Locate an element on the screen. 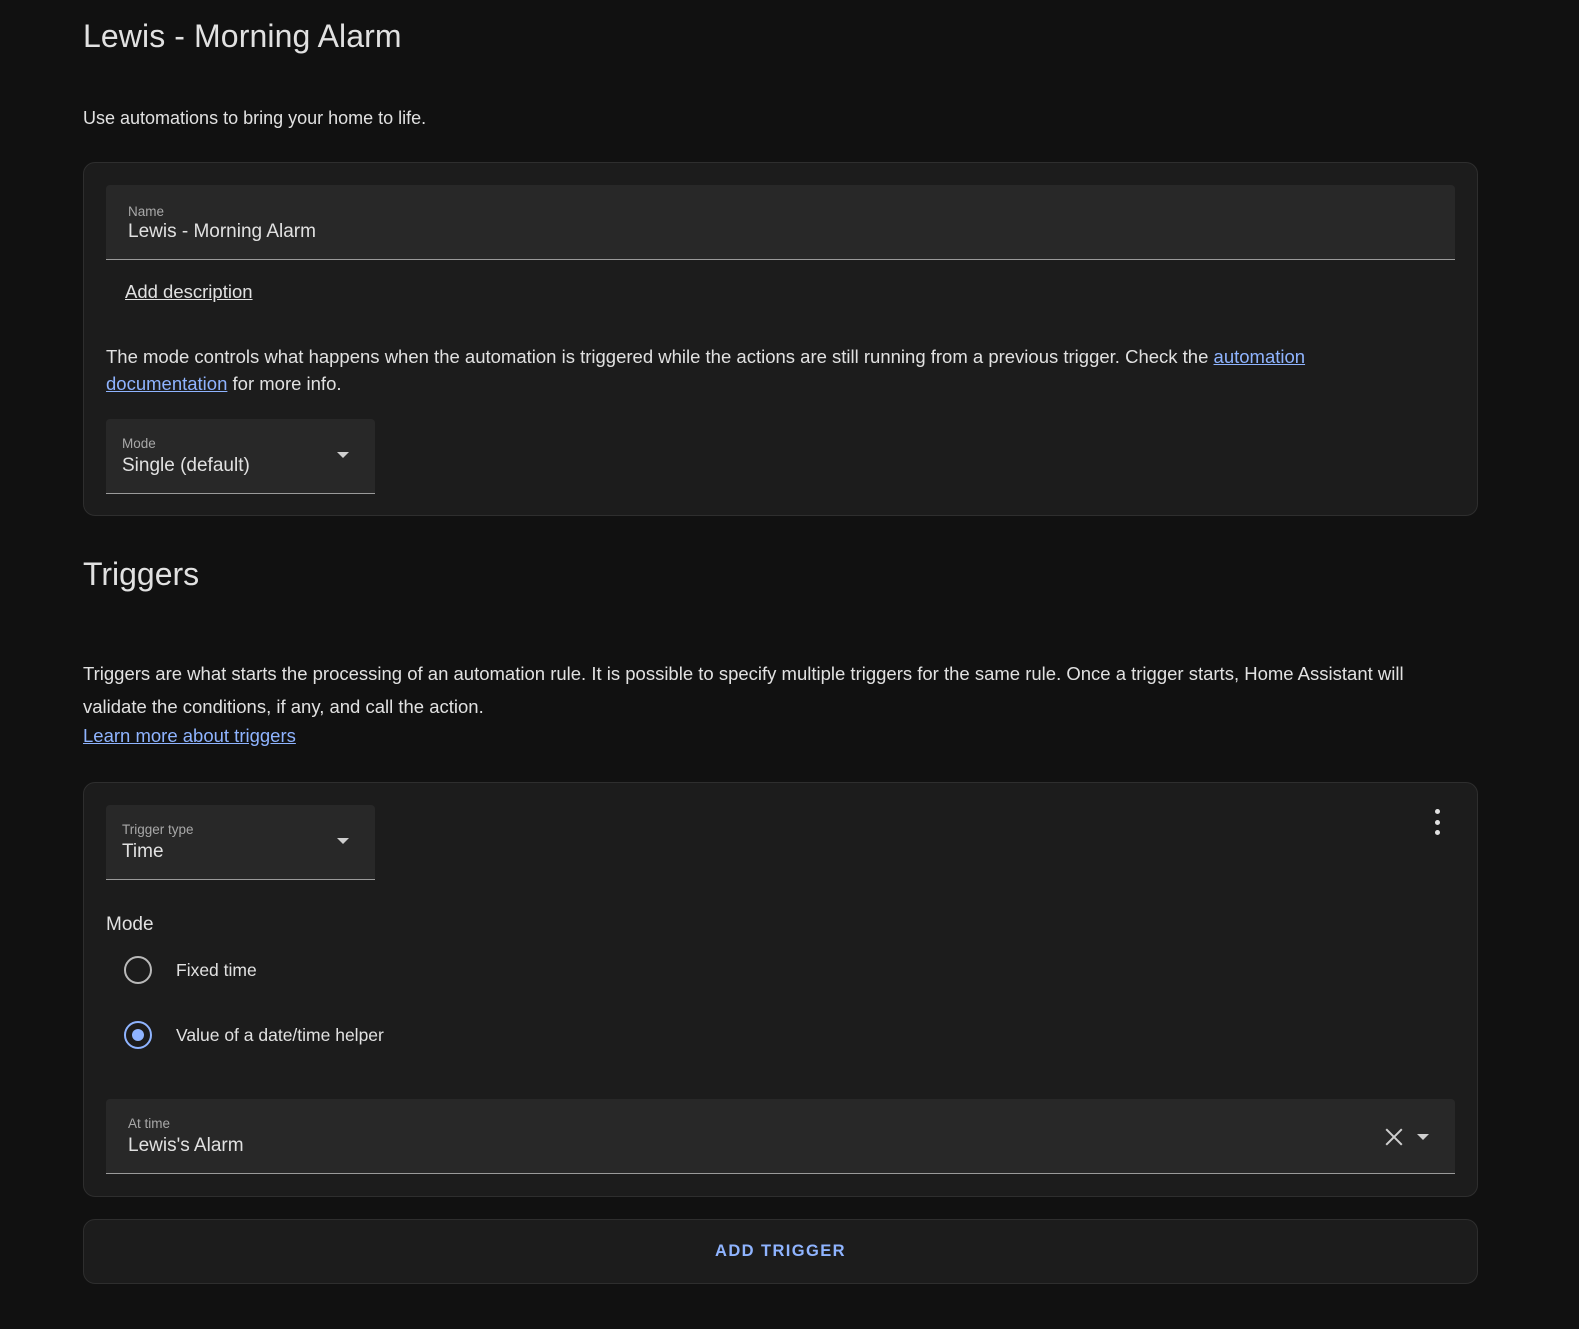  mode-help-suffix: for more info. is located at coordinates (284, 383).